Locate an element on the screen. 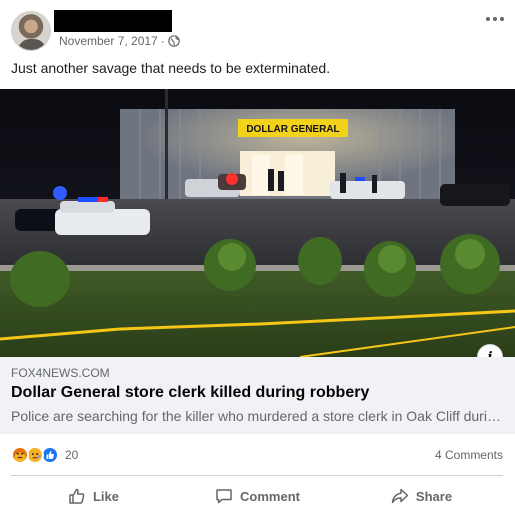 The height and width of the screenshot is (515, 515). store-sign-text: DOLLAR GENERAL is located at coordinates (292, 129).